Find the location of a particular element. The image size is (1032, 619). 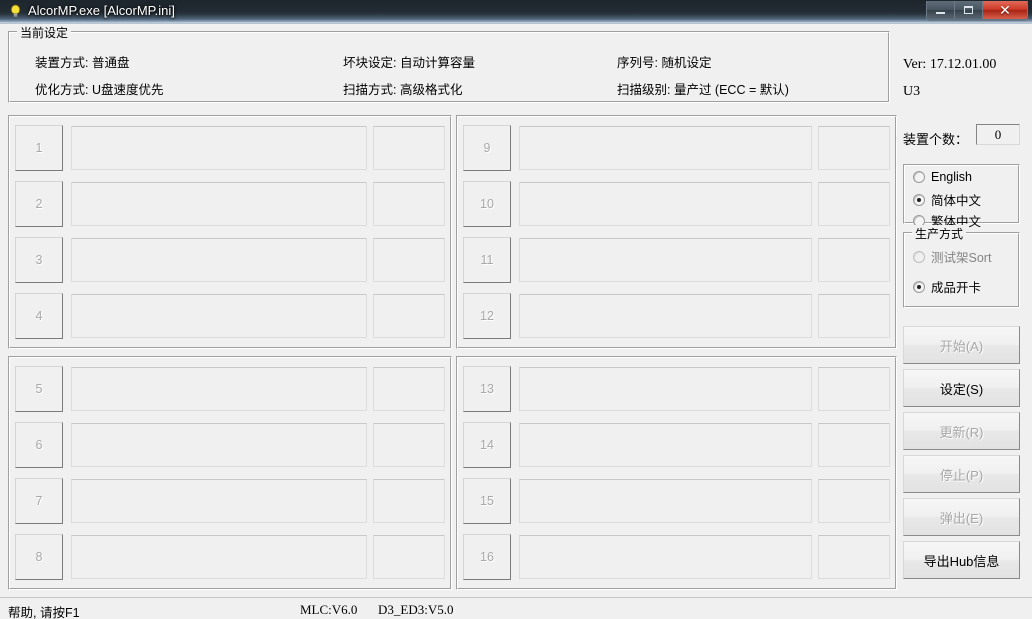

setting-scan-level: 扫描级别: 量产过 (ECC = 默认) is located at coordinates (703, 90).